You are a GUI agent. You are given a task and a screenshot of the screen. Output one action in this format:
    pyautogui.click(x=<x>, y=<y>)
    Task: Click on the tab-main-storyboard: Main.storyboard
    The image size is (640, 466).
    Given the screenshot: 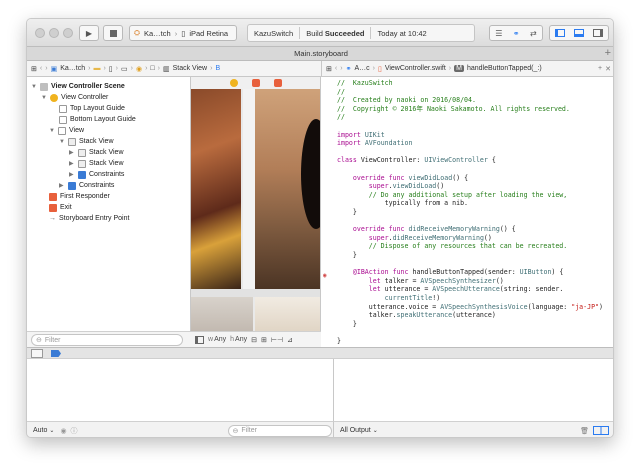 What is the action you would take?
    pyautogui.click(x=321, y=53)
    